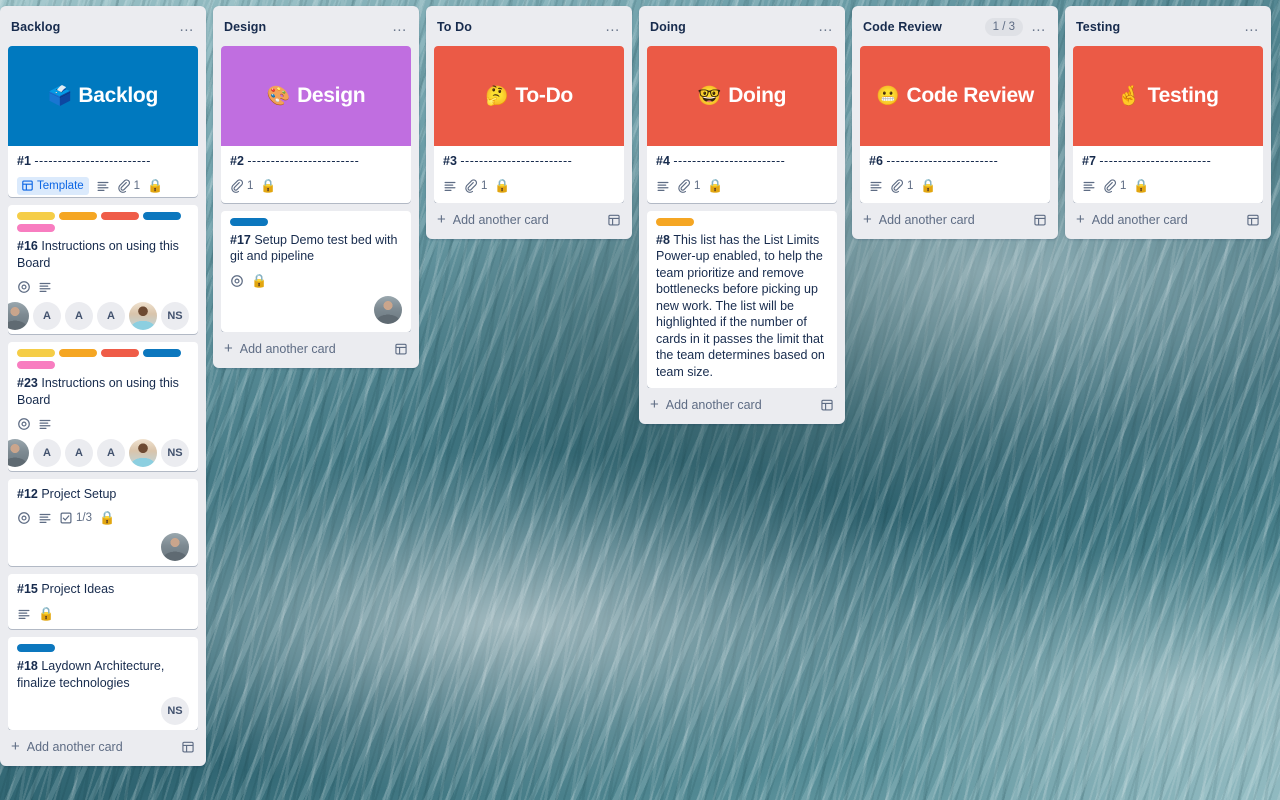  Describe the element at coordinates (1168, 124) in the screenshot. I see `card: 🤞 Testing #7 ------------------------ 1 🔒` at that location.